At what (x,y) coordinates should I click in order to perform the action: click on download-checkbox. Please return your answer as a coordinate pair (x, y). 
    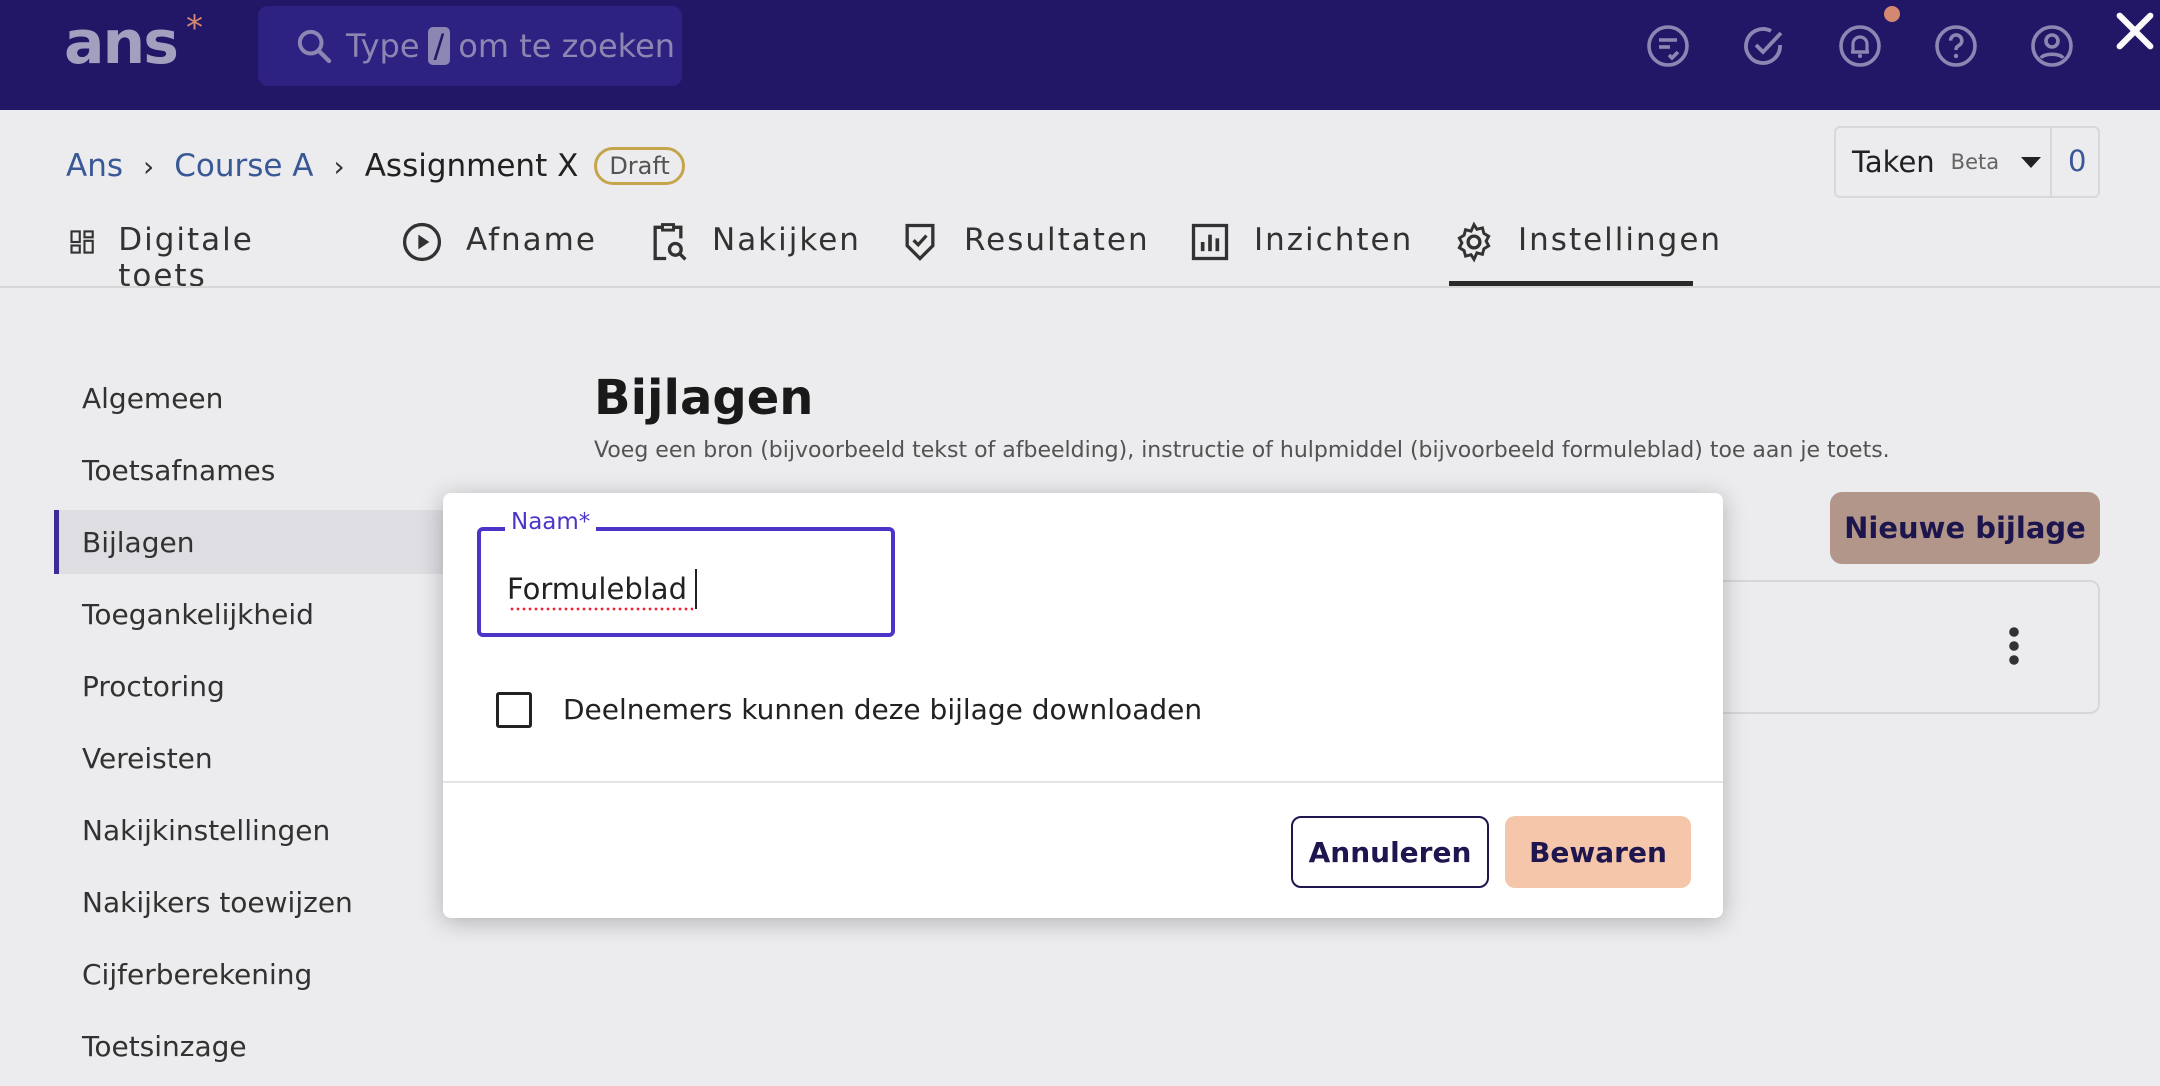
    Looking at the image, I should click on (514, 710).